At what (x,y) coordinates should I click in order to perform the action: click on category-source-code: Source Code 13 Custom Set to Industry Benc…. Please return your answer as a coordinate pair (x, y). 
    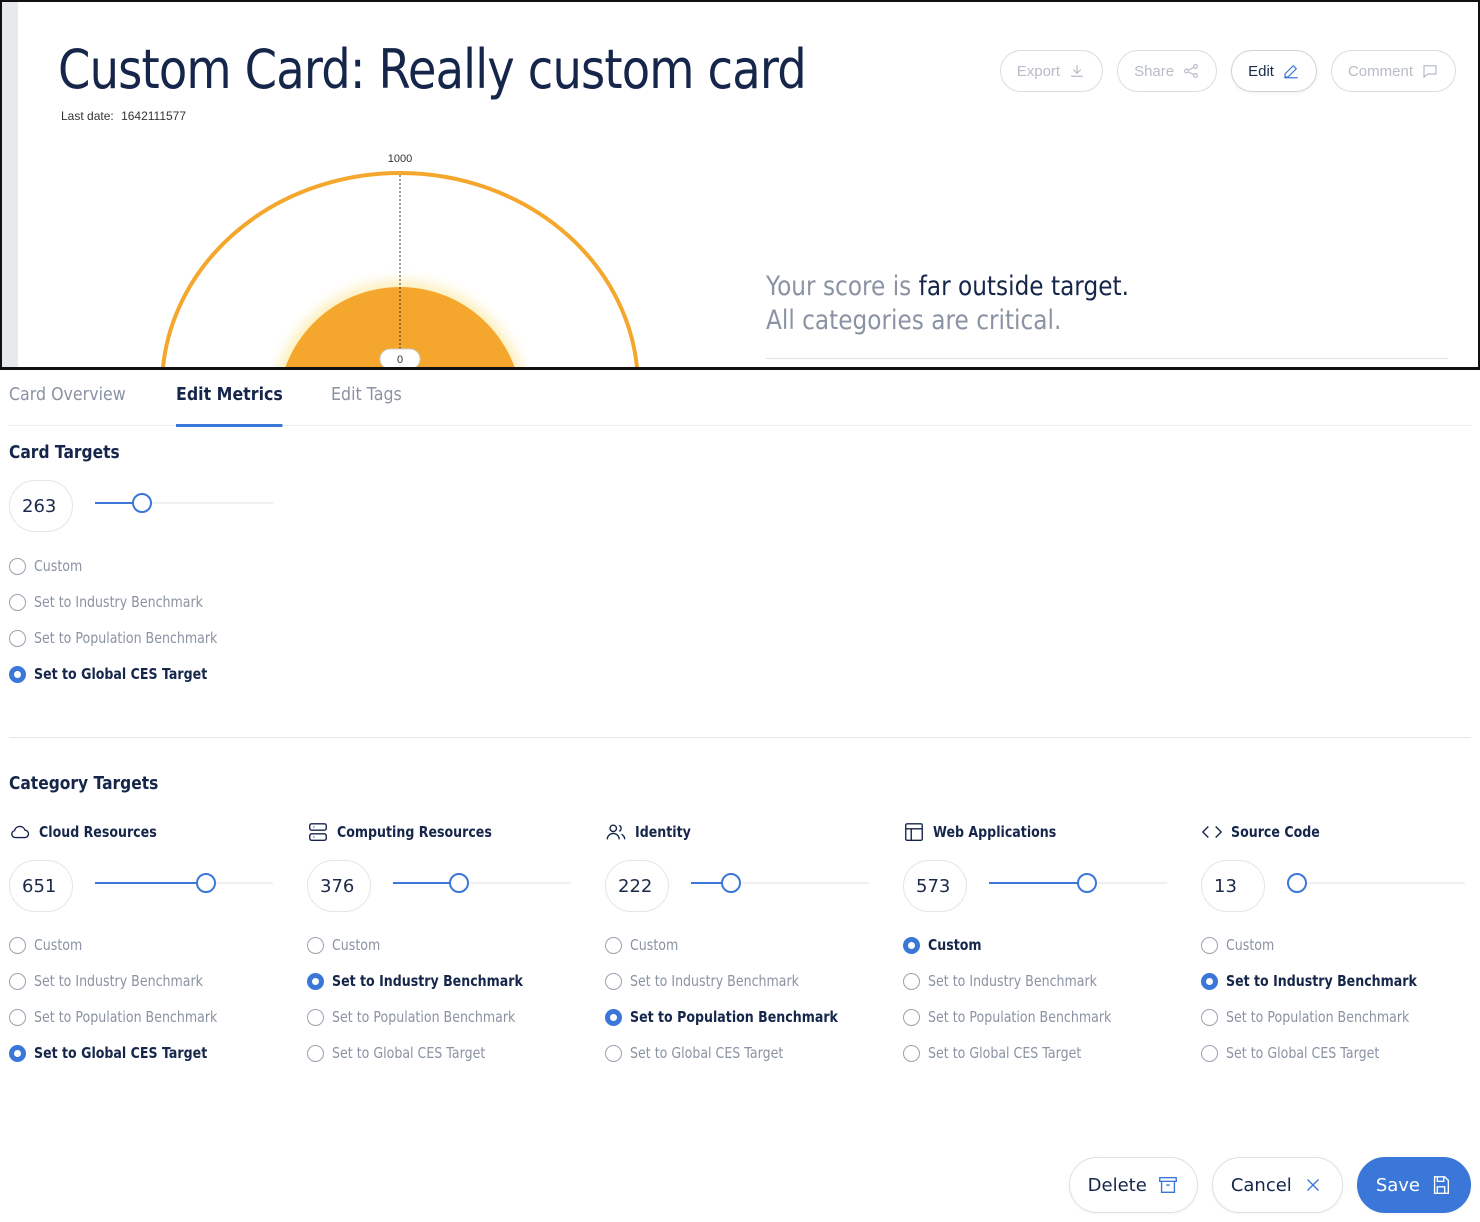
    Looking at the image, I should click on (1336, 940).